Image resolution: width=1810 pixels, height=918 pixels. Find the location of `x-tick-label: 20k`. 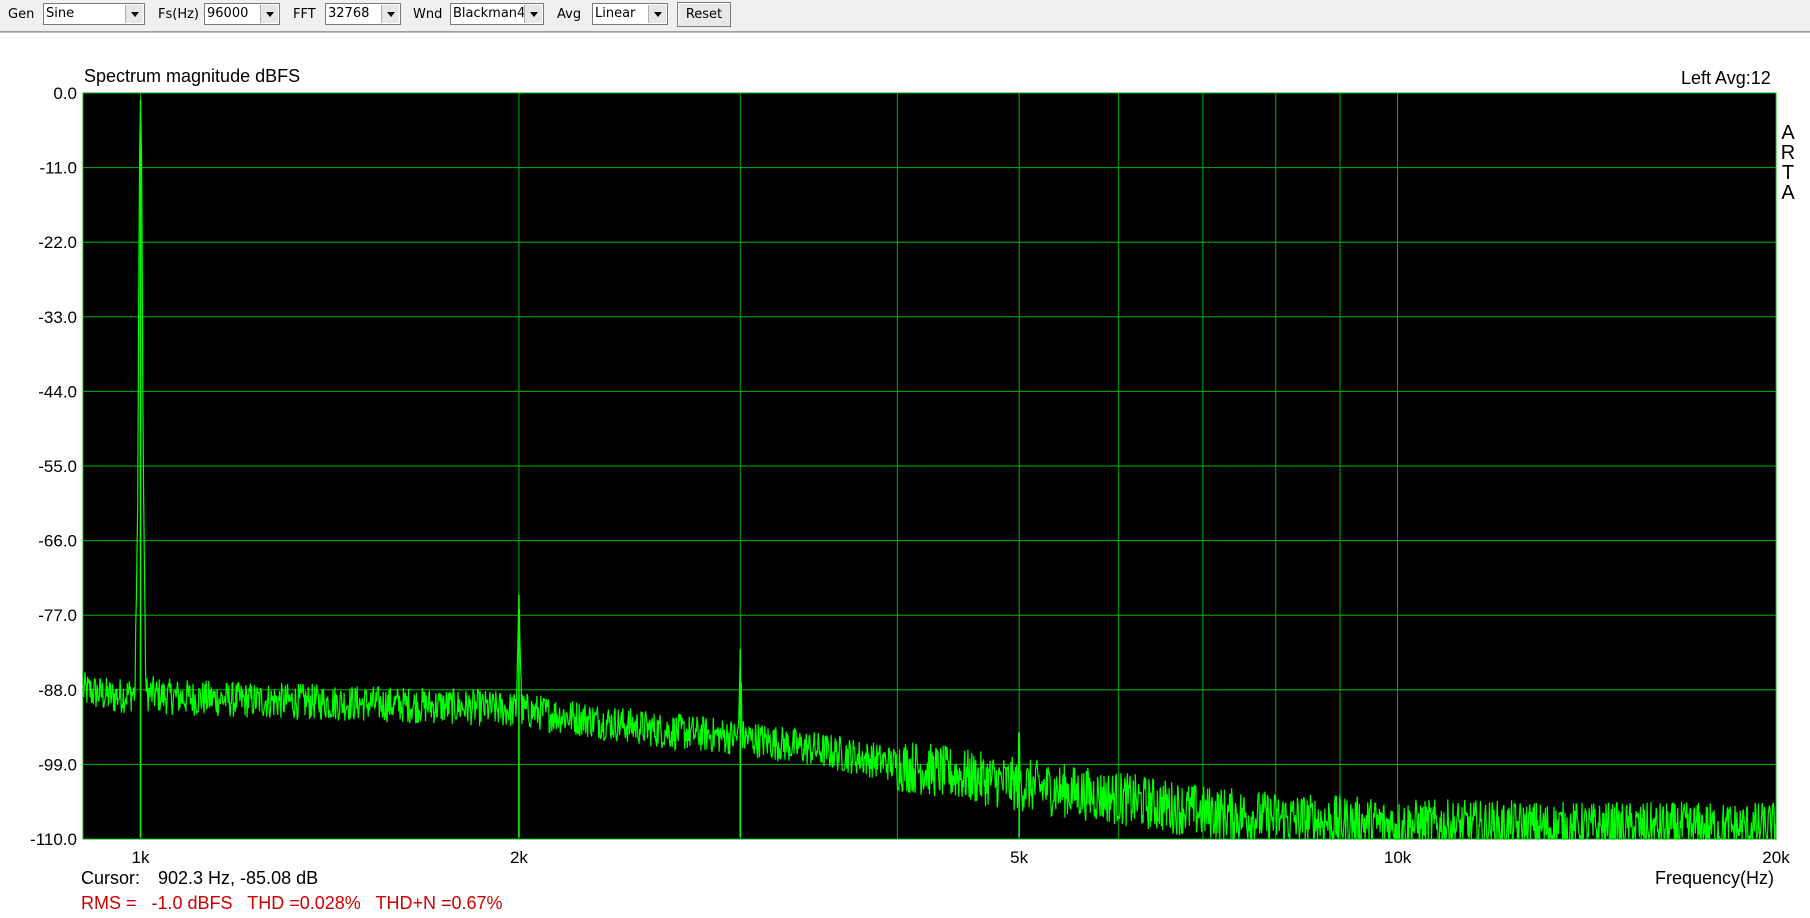

x-tick-label: 20k is located at coordinates (1776, 857).